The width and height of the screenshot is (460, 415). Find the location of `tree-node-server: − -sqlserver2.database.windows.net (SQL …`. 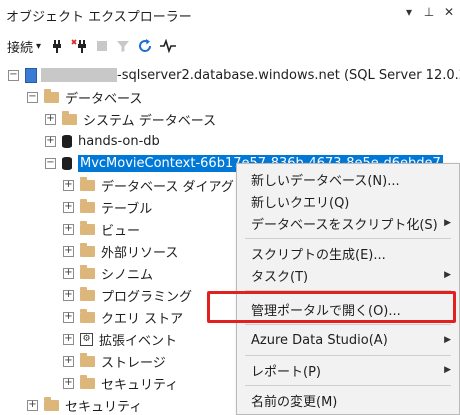

tree-node-server: − -sqlserver2.database.windows.net (SQL … is located at coordinates (234, 75).